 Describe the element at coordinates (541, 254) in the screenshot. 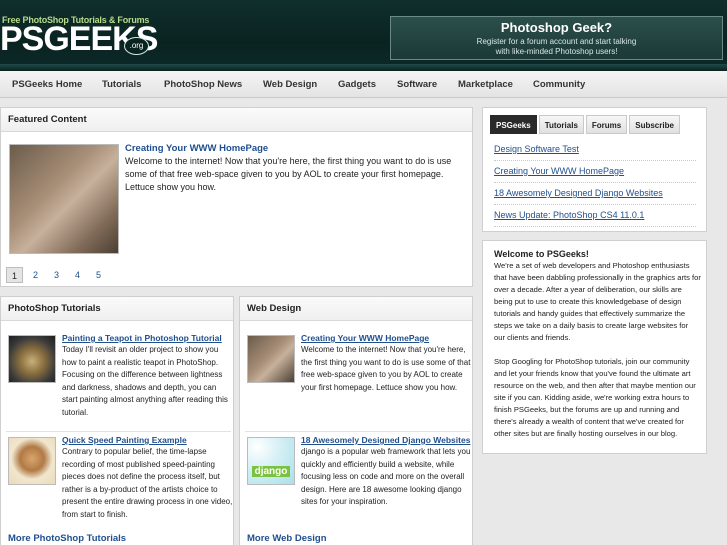

I see `welcome-title: Welcome to PSGeeks!` at that location.